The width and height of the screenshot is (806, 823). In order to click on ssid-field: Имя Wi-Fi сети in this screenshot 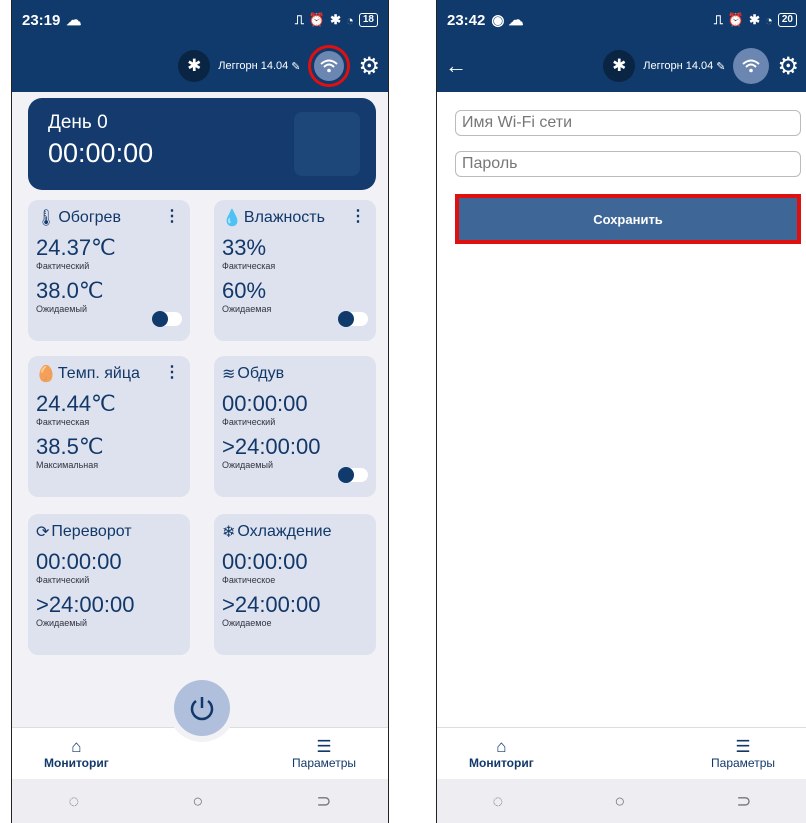, I will do `click(628, 123)`.